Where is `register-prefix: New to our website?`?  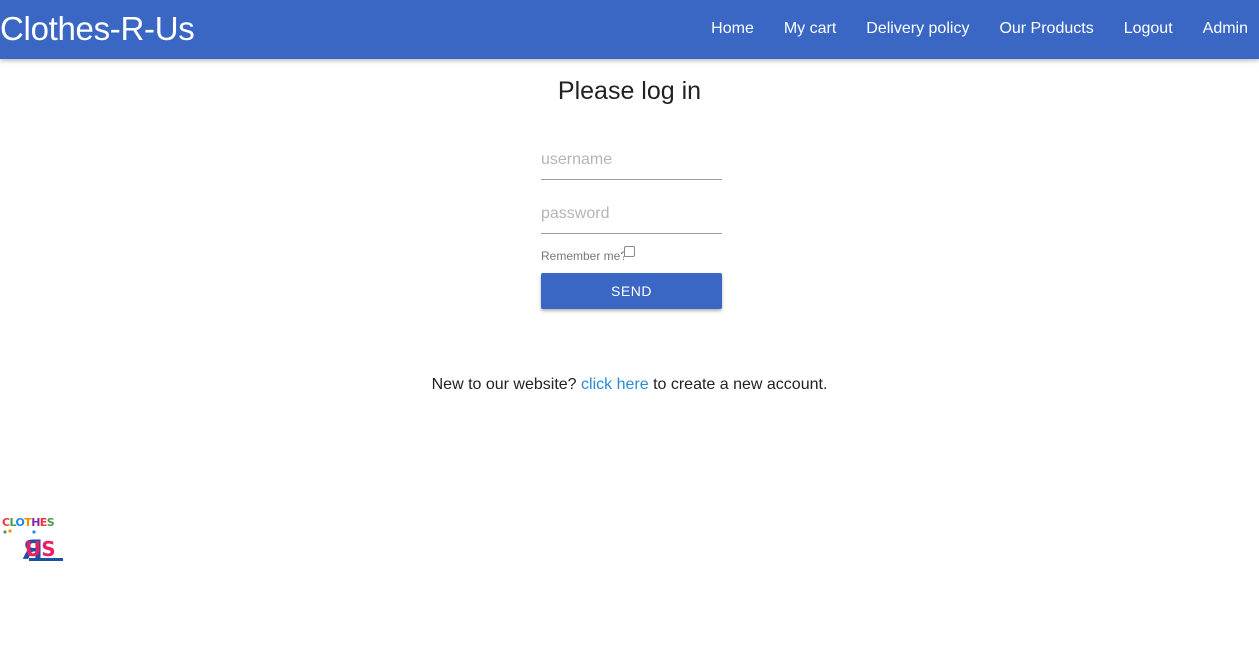 register-prefix: New to our website? is located at coordinates (504, 384).